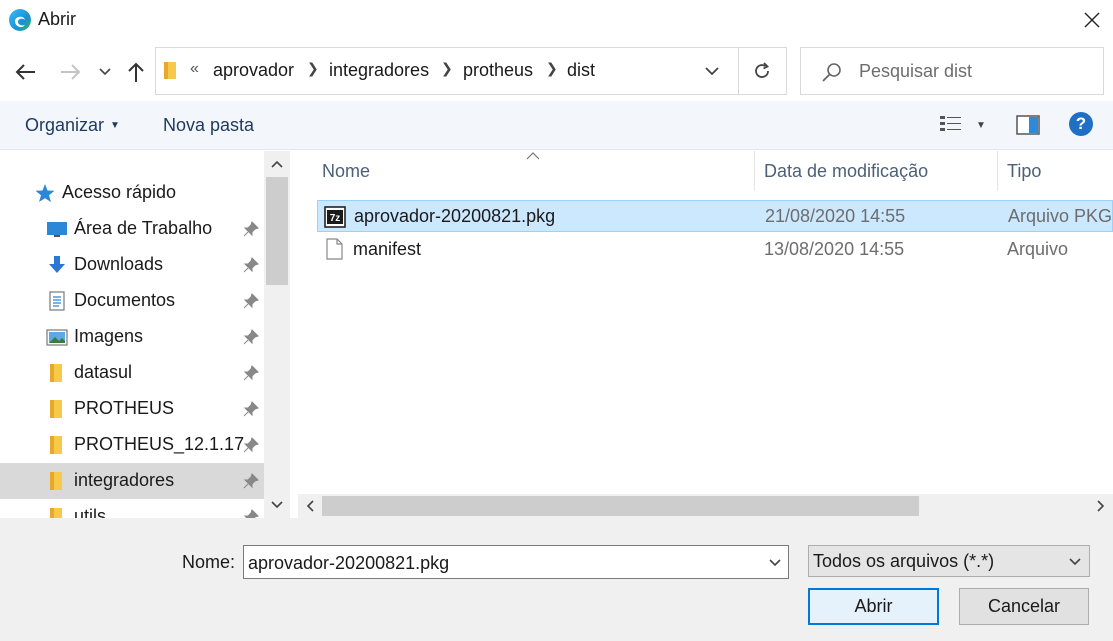 This screenshot has height=641, width=1113. Describe the element at coordinates (1081, 124) in the screenshot. I see `help-button: ?` at that location.